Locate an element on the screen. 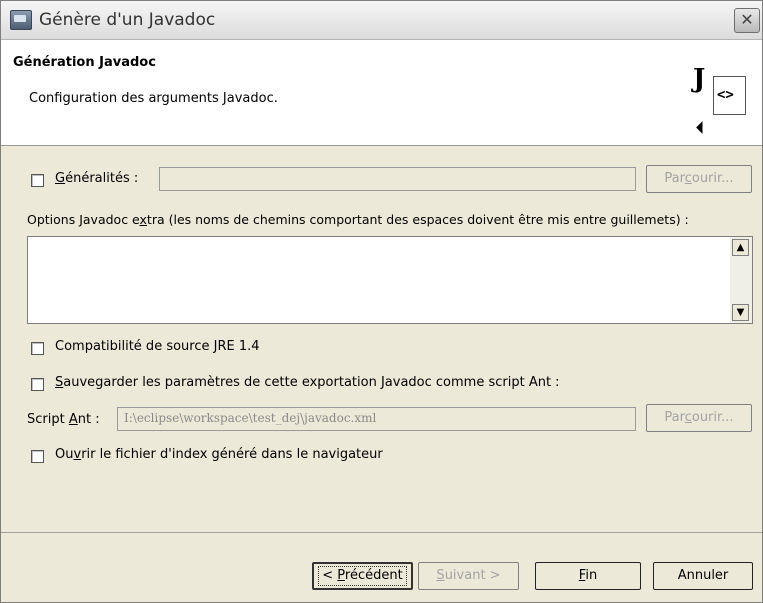  general-field is located at coordinates (397, 179).